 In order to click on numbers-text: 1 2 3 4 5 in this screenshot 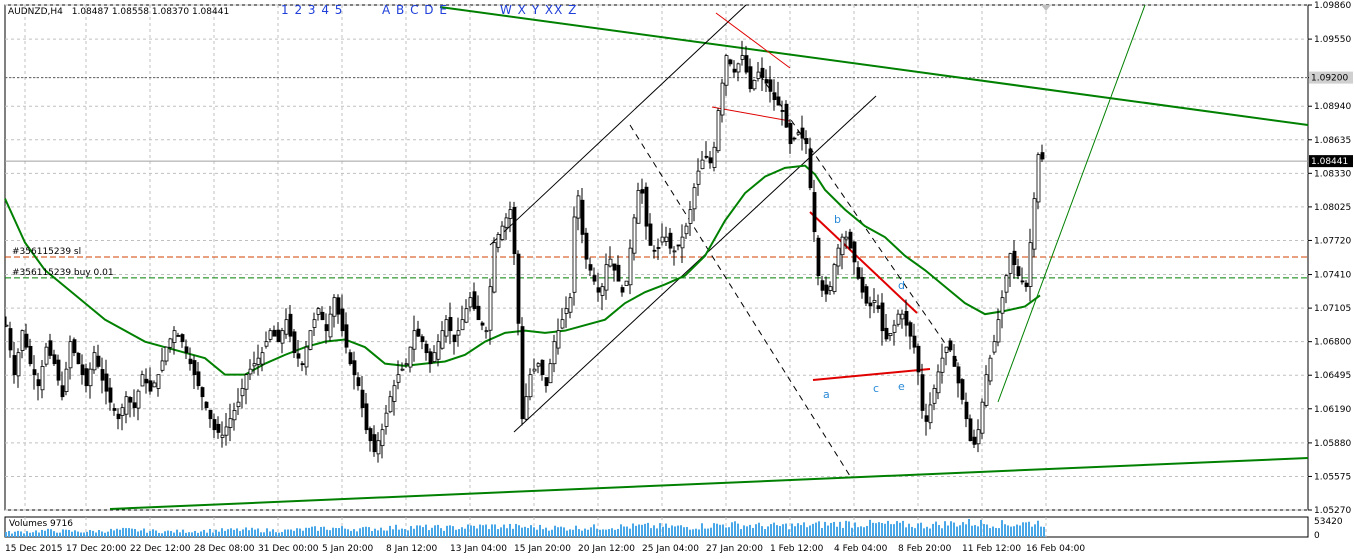, I will do `click(312, 10)`.